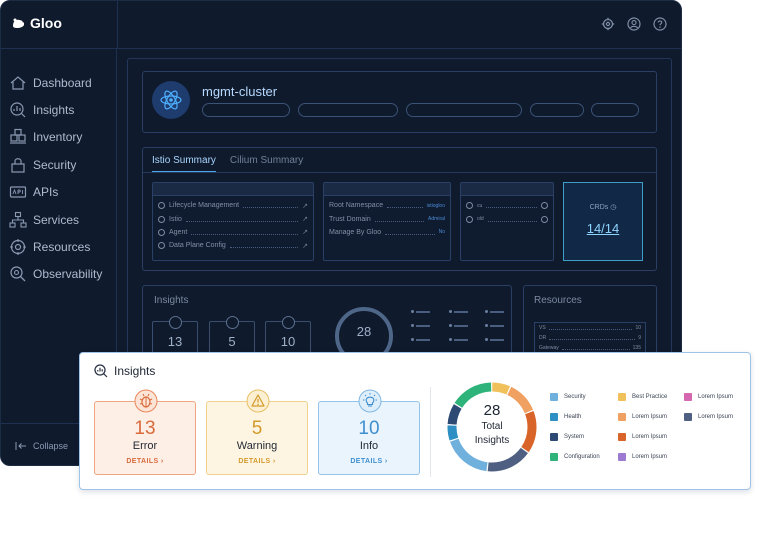  Describe the element at coordinates (18, 247) in the screenshot. I see `resources-icon` at that location.